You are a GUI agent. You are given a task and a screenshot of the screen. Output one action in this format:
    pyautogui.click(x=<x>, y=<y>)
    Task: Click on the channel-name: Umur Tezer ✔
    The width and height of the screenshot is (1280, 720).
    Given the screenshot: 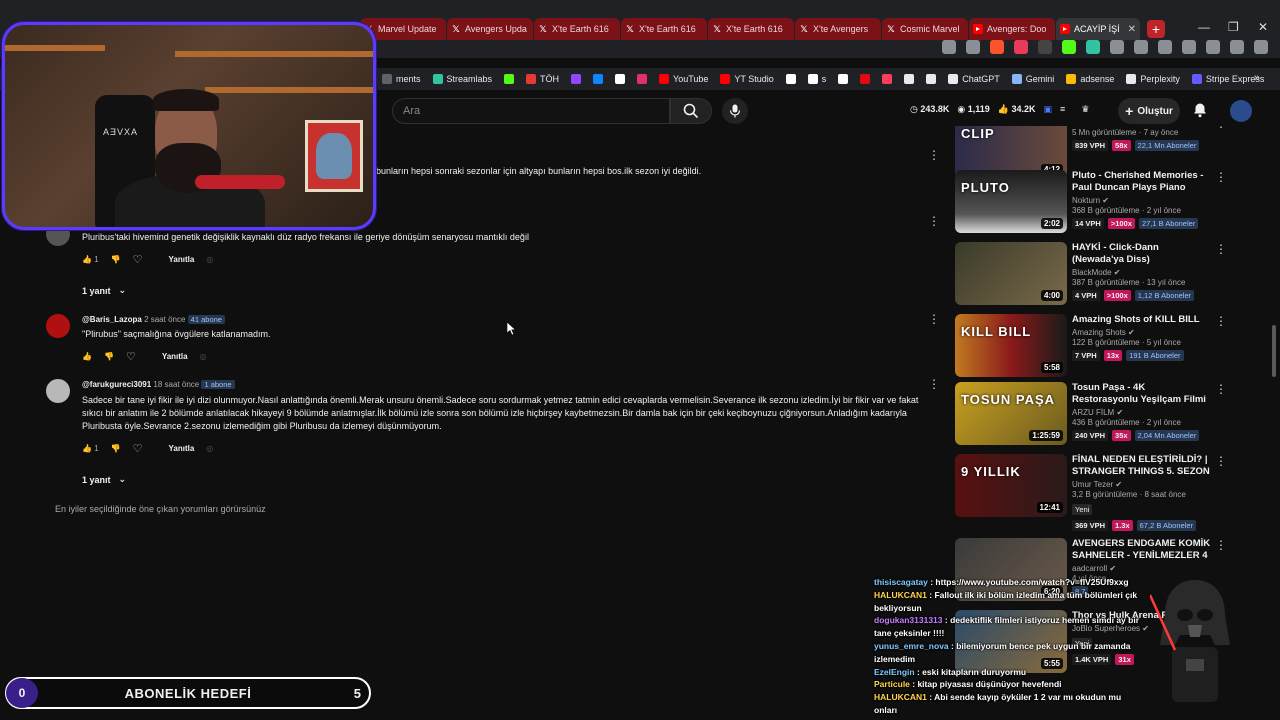 What is the action you would take?
    pyautogui.click(x=1142, y=484)
    